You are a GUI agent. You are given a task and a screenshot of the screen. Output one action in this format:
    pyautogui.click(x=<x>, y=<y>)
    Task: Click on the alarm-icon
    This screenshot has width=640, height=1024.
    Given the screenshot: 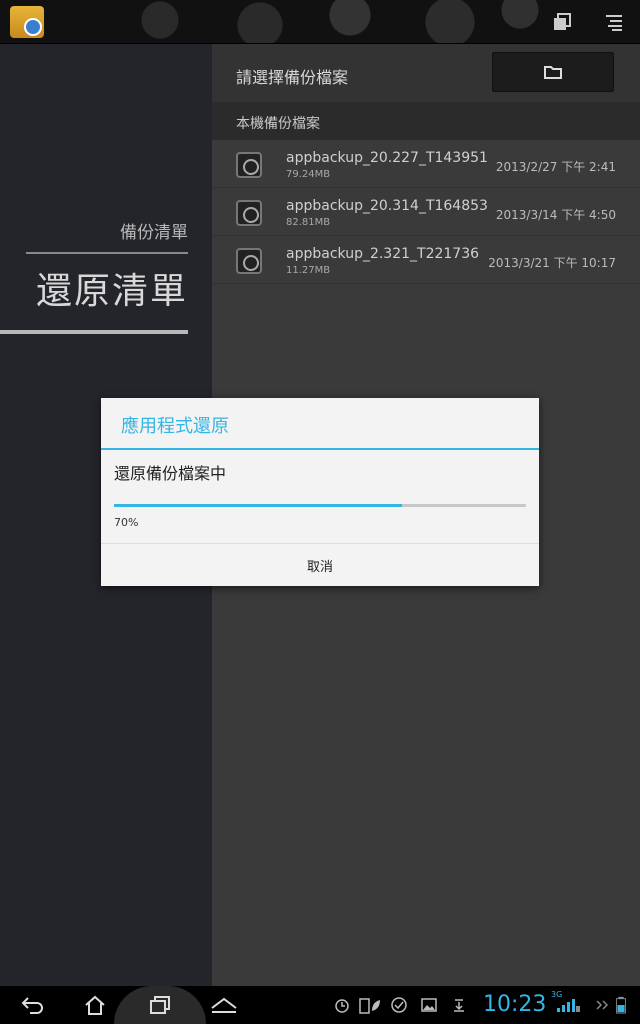 What is the action you would take?
    pyautogui.click(x=342, y=1006)
    